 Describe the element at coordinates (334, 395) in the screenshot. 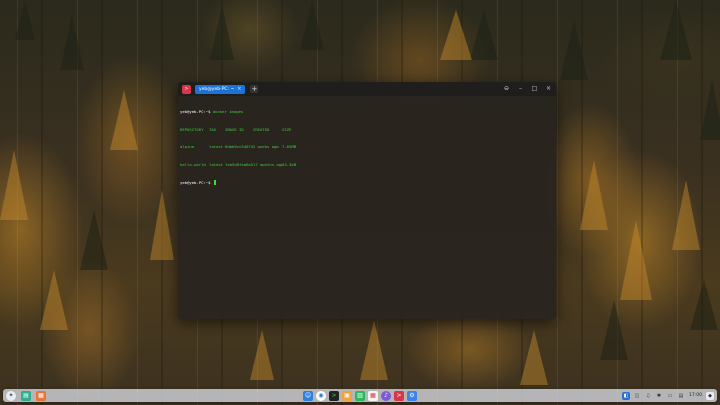

I see `terminal-icon: >` at that location.